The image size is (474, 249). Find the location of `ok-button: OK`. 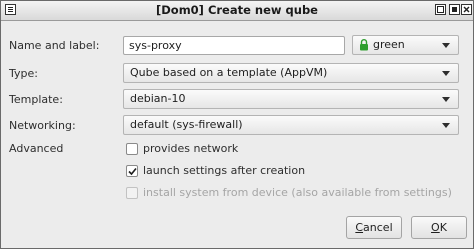

ok-button: OK is located at coordinates (439, 227).